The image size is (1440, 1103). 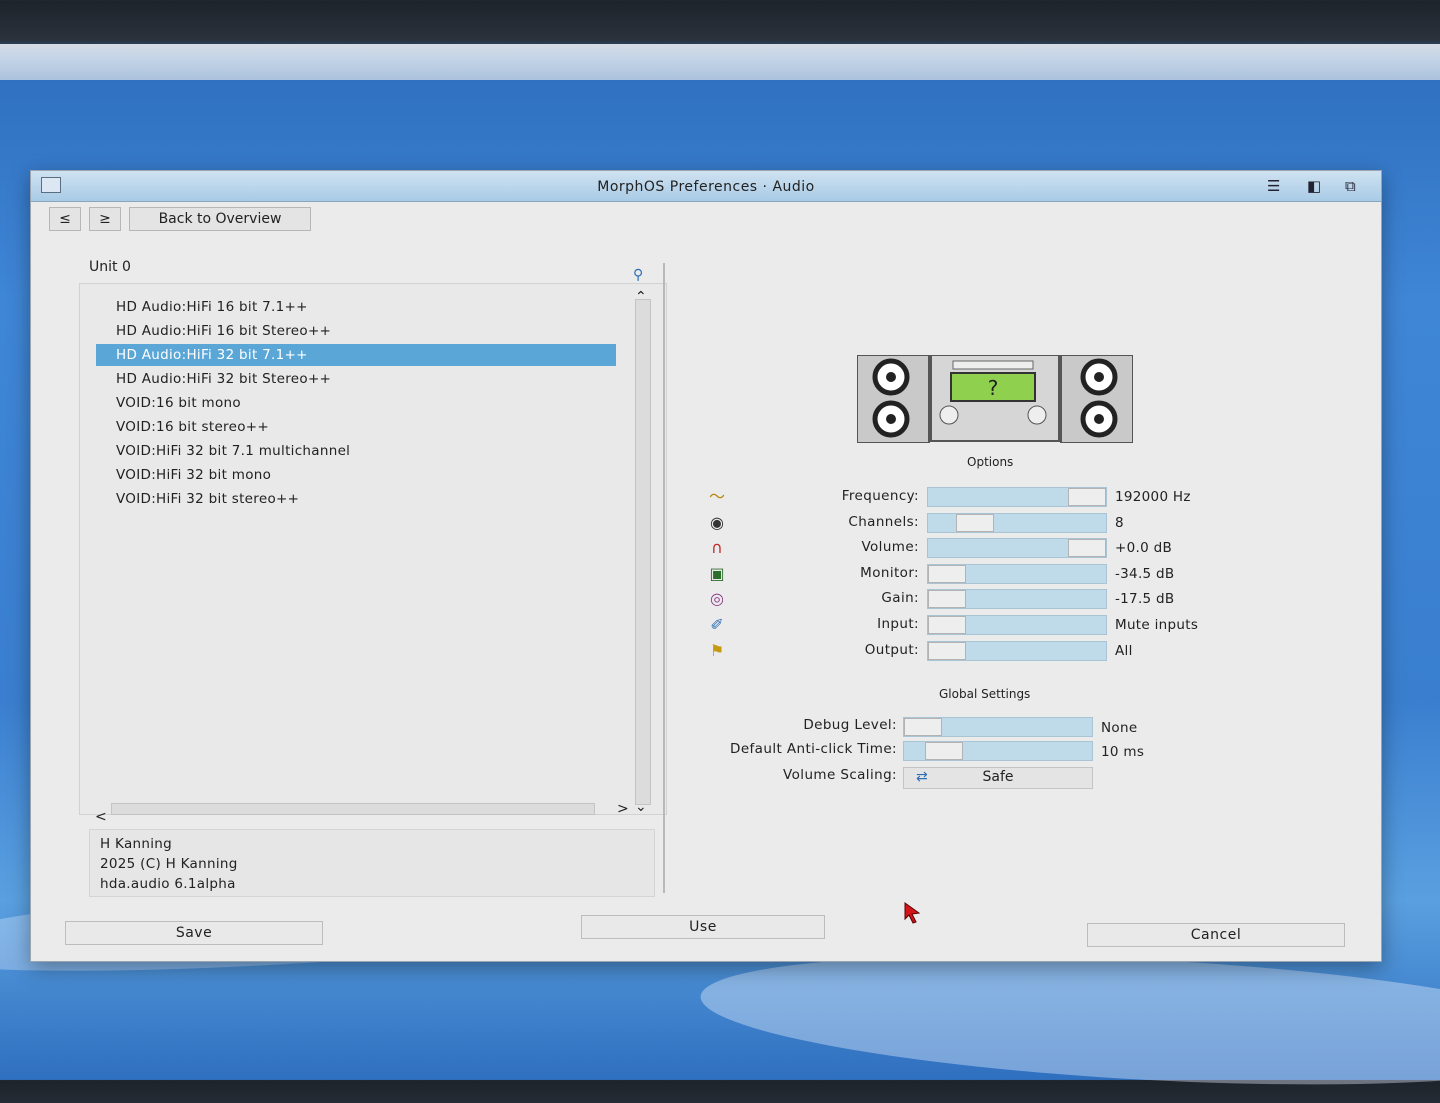 What do you see at coordinates (1350, 186) in the screenshot?
I see `depth-icon: ⧉` at bounding box center [1350, 186].